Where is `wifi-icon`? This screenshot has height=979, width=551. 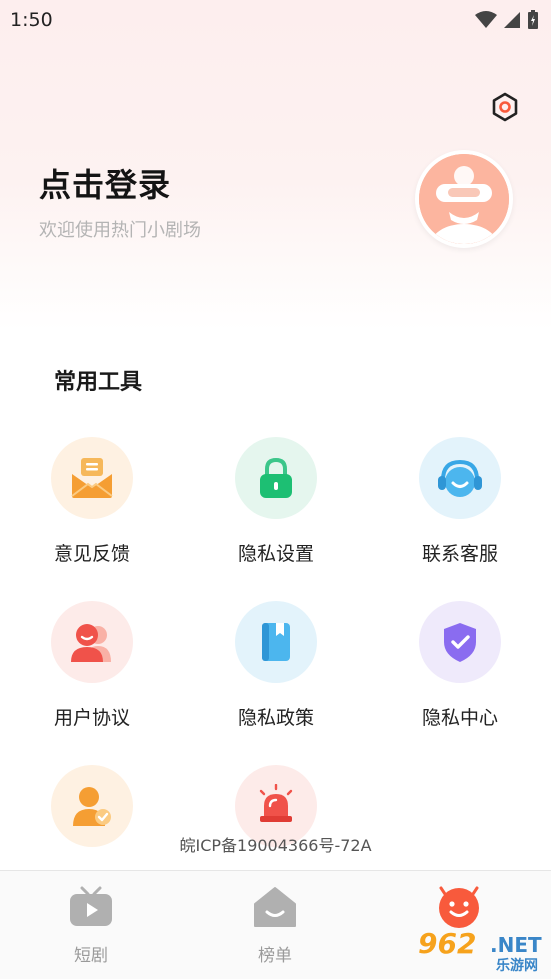
wifi-icon is located at coordinates (486, 19).